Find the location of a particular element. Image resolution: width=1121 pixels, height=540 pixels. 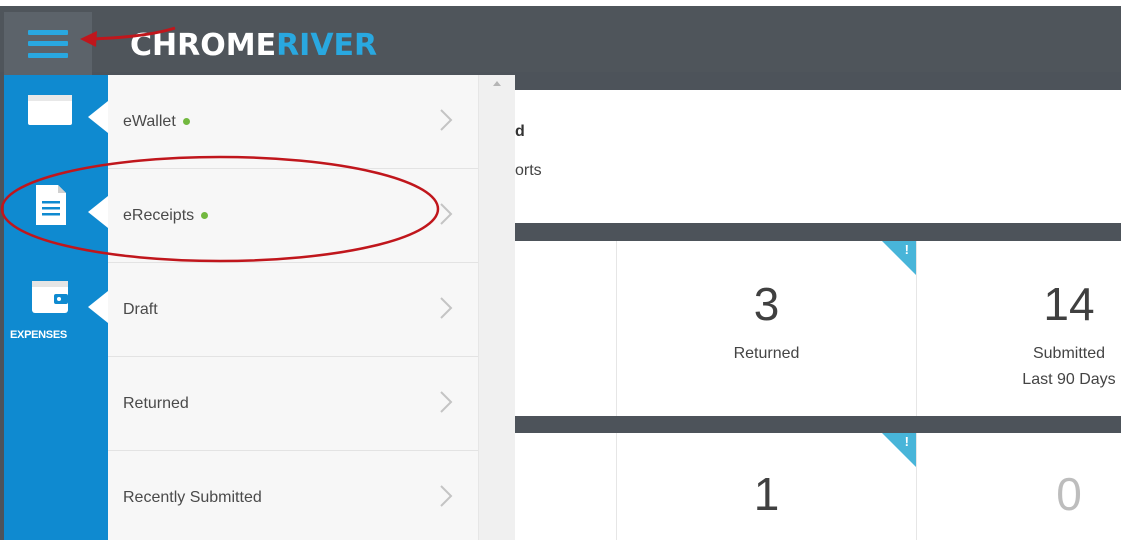

menu-toggle-button is located at coordinates (48, 45).